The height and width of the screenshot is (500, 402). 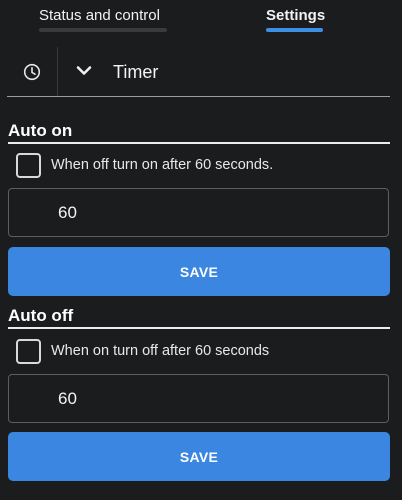 I want to click on clock-icon, so click(x=32, y=72).